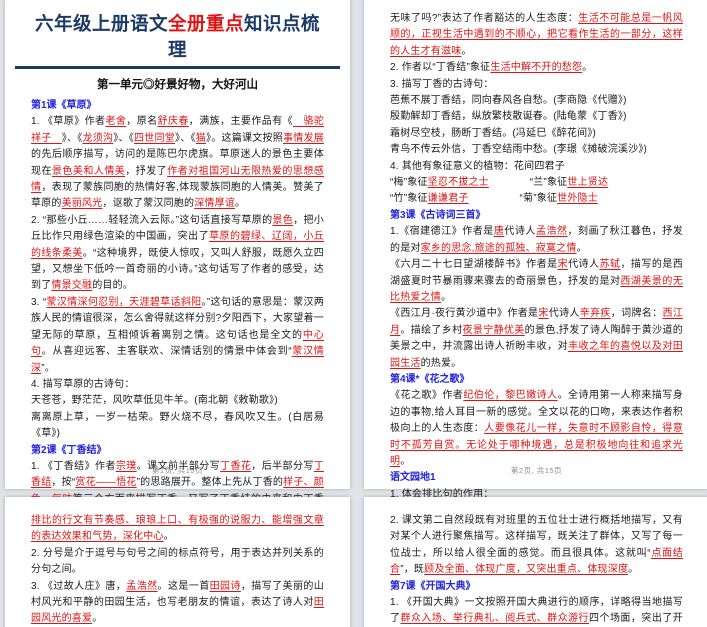 The image size is (707, 627). What do you see at coordinates (82, 204) in the screenshot?
I see `text-segment: 美丽风光` at bounding box center [82, 204].